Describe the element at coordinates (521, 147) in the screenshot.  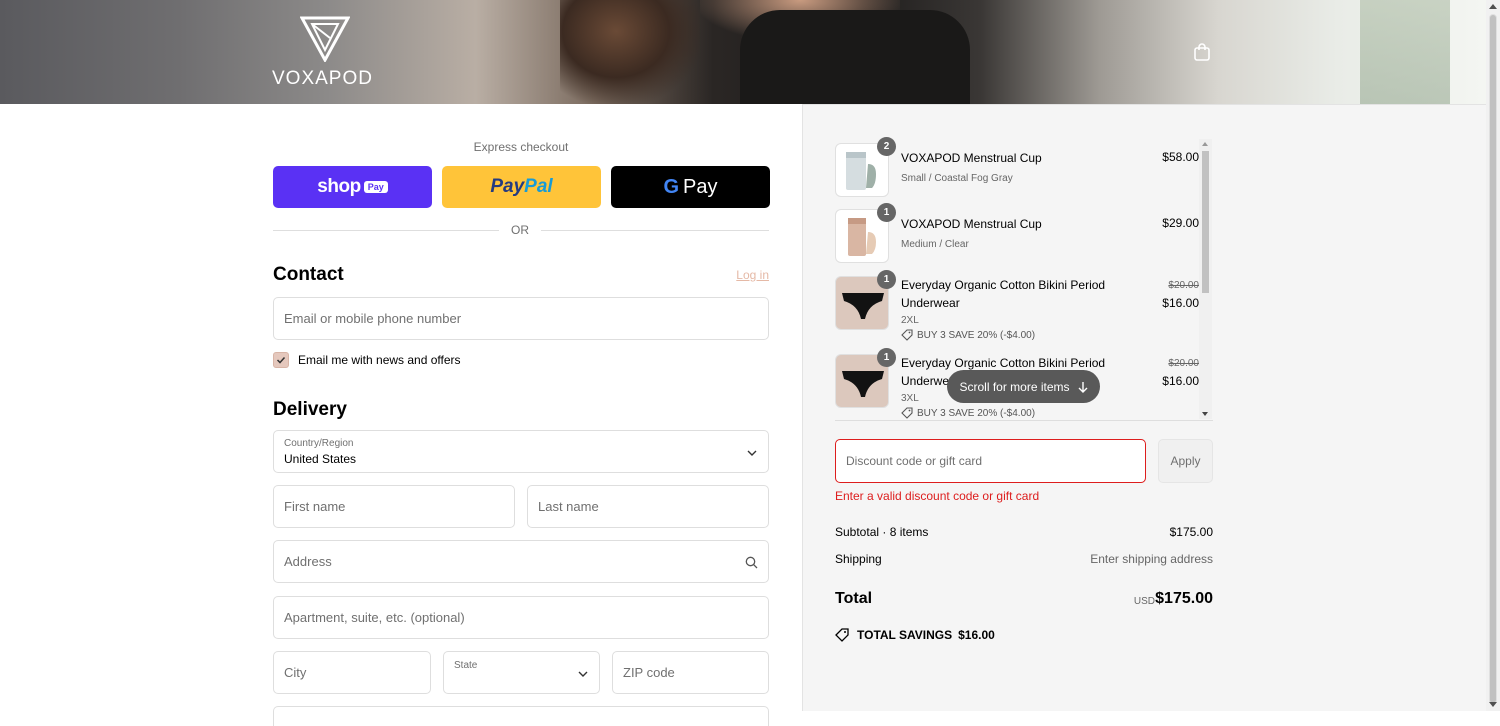
I see `express-checkout-label: Express checkout` at that location.